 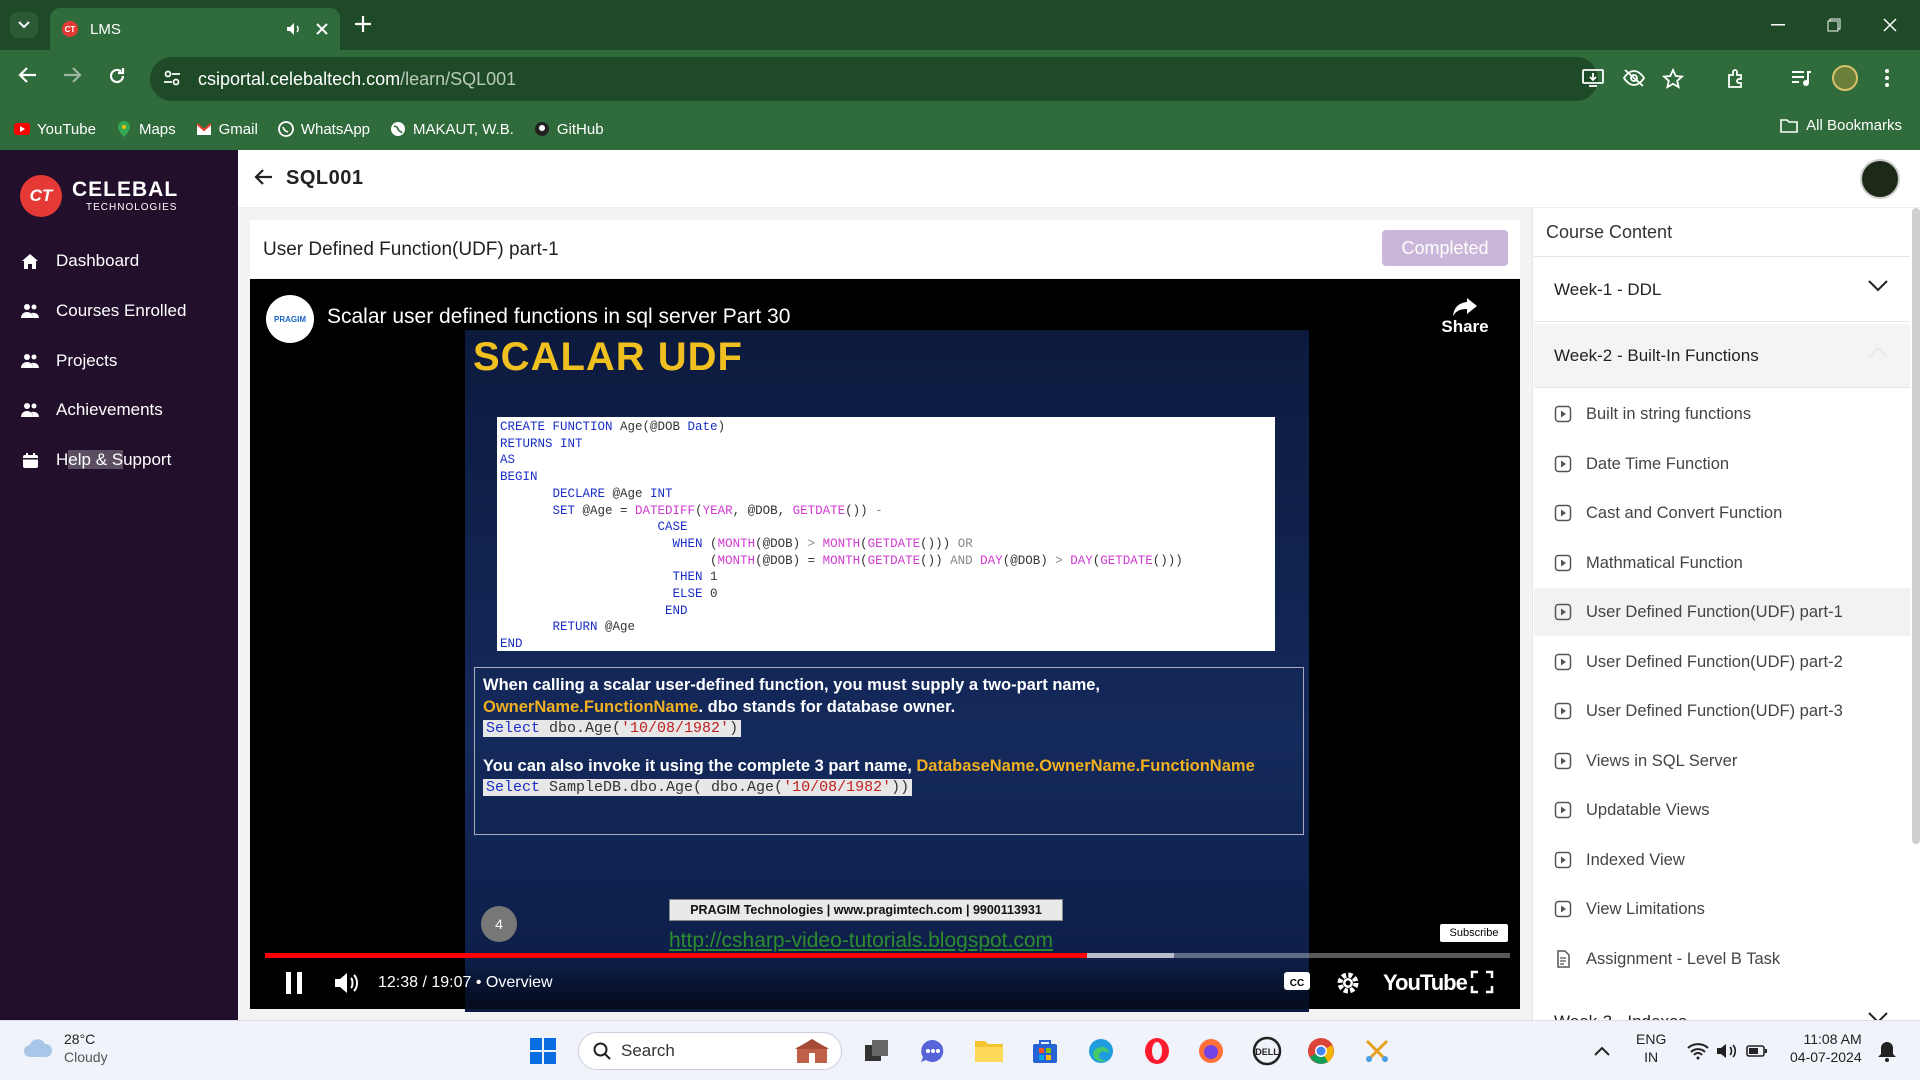 I want to click on user-avatar, so click(x=1880, y=179).